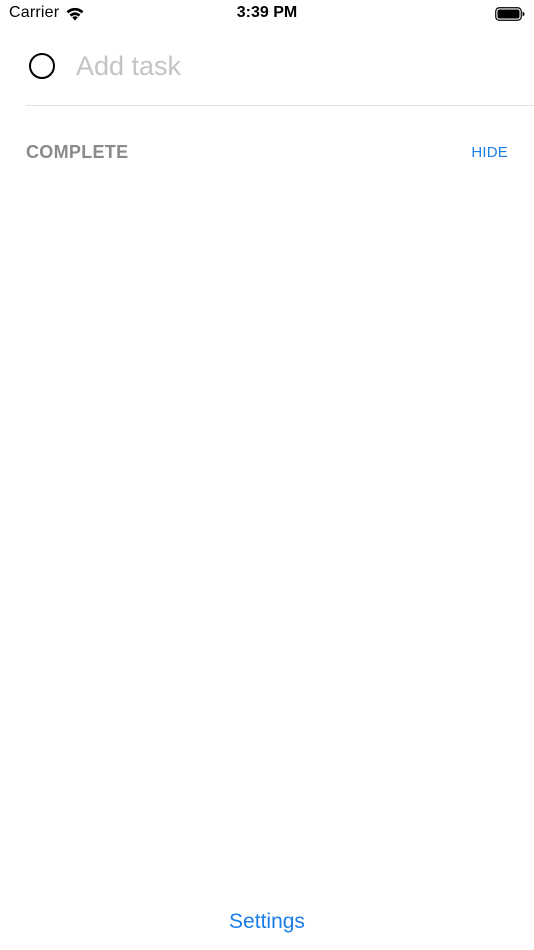 This screenshot has height=950, width=534. What do you see at coordinates (266, 66) in the screenshot?
I see `add-task-input` at bounding box center [266, 66].